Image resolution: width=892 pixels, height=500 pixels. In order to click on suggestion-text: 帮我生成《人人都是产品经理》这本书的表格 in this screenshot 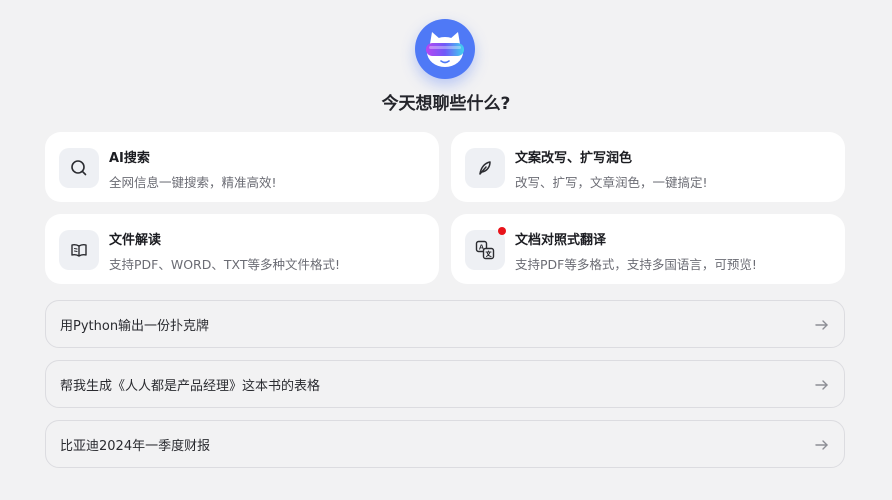, I will do `click(190, 386)`.